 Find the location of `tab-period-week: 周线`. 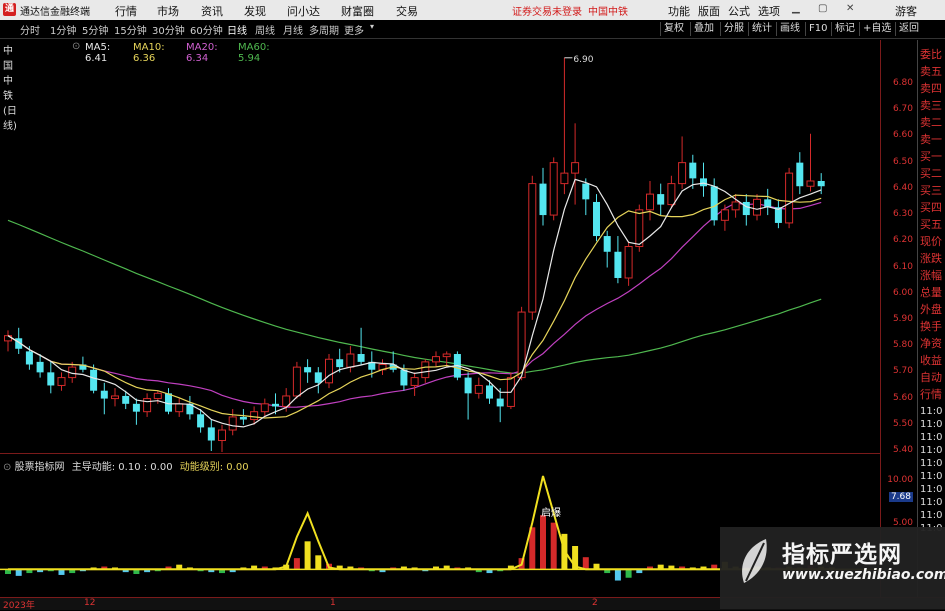

tab-period-week: 周线 is located at coordinates (265, 29).